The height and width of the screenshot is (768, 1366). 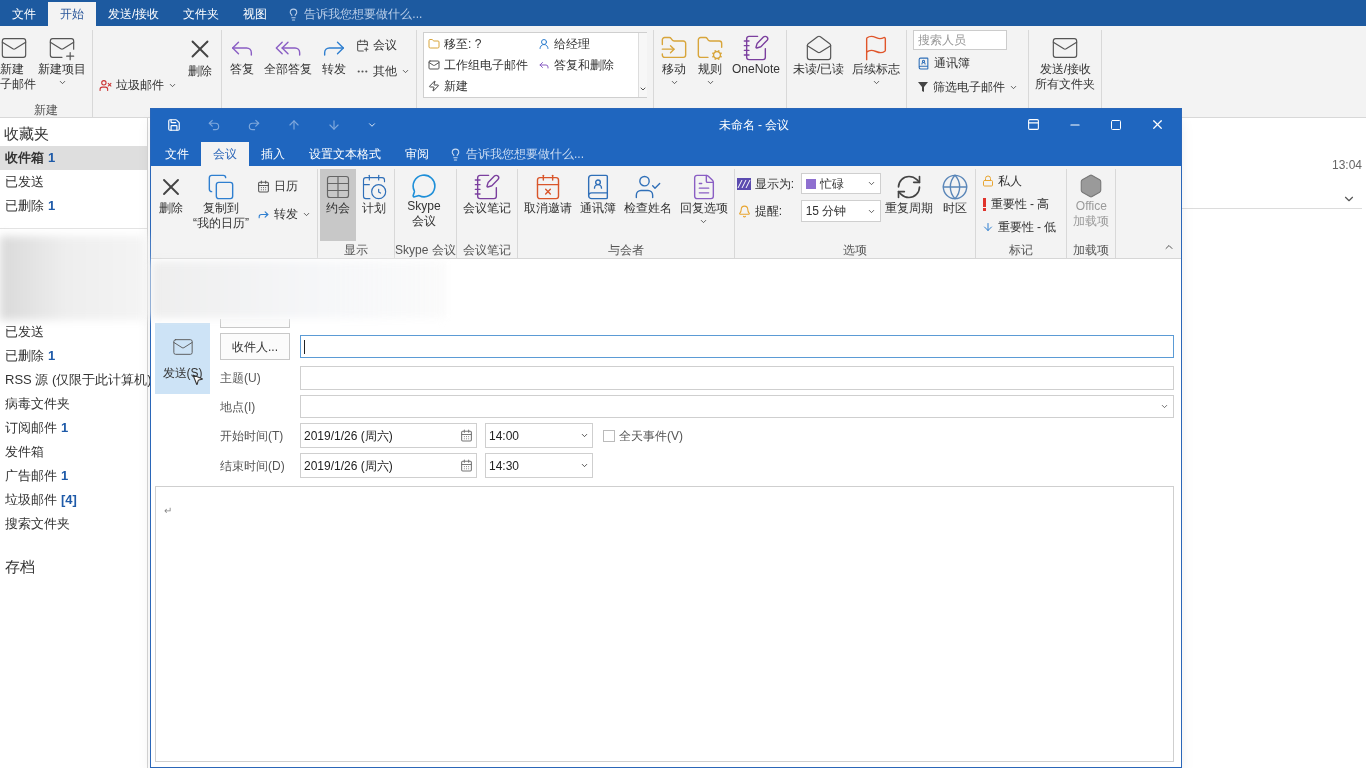 What do you see at coordinates (647, 205) in the screenshot?
I see `check-names-button: 检查姓名` at bounding box center [647, 205].